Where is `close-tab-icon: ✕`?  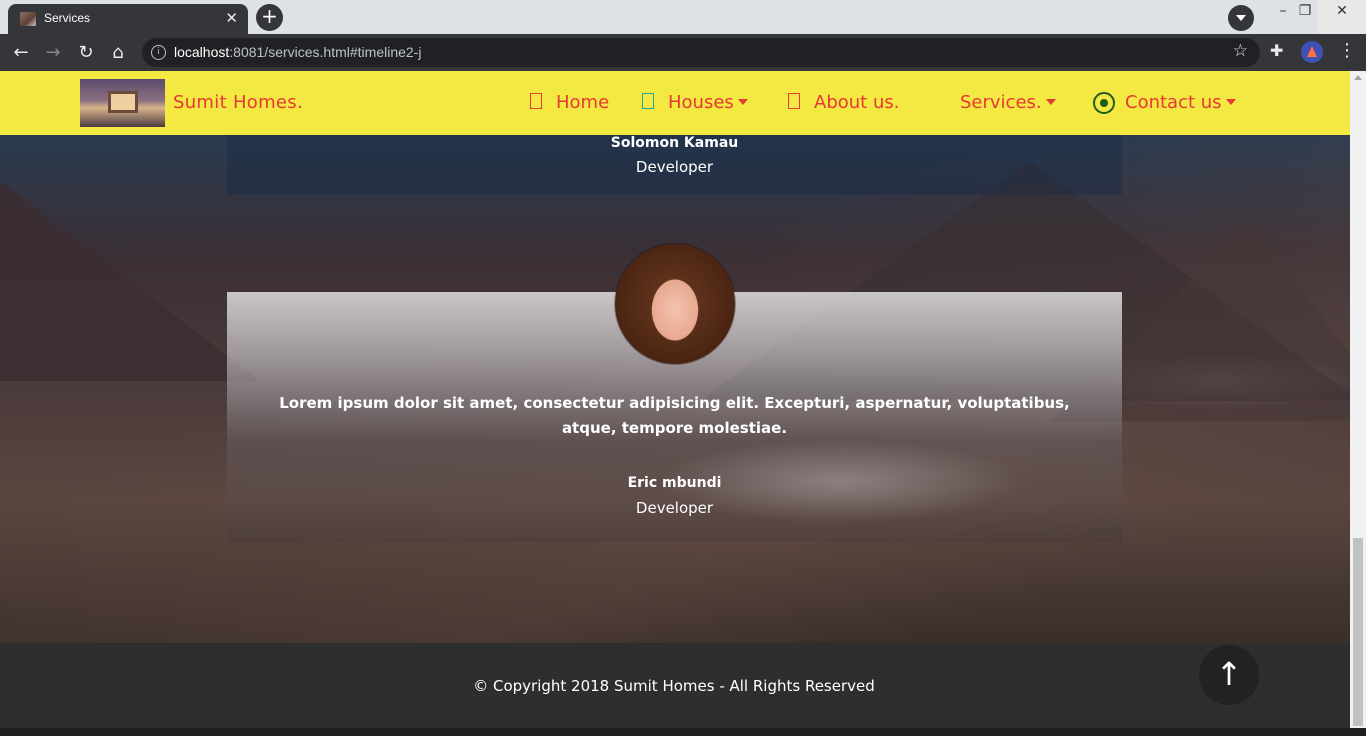
close-tab-icon: ✕ is located at coordinates (231, 18).